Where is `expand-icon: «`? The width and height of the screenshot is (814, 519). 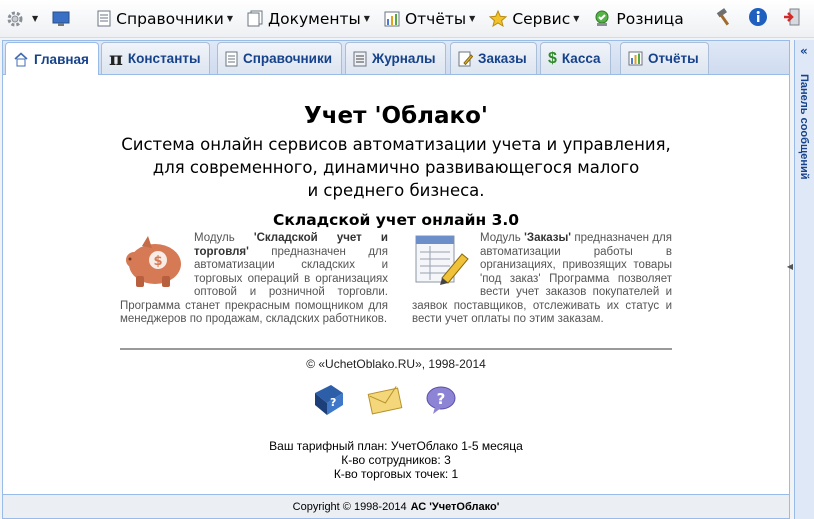 expand-icon: « is located at coordinates (804, 51).